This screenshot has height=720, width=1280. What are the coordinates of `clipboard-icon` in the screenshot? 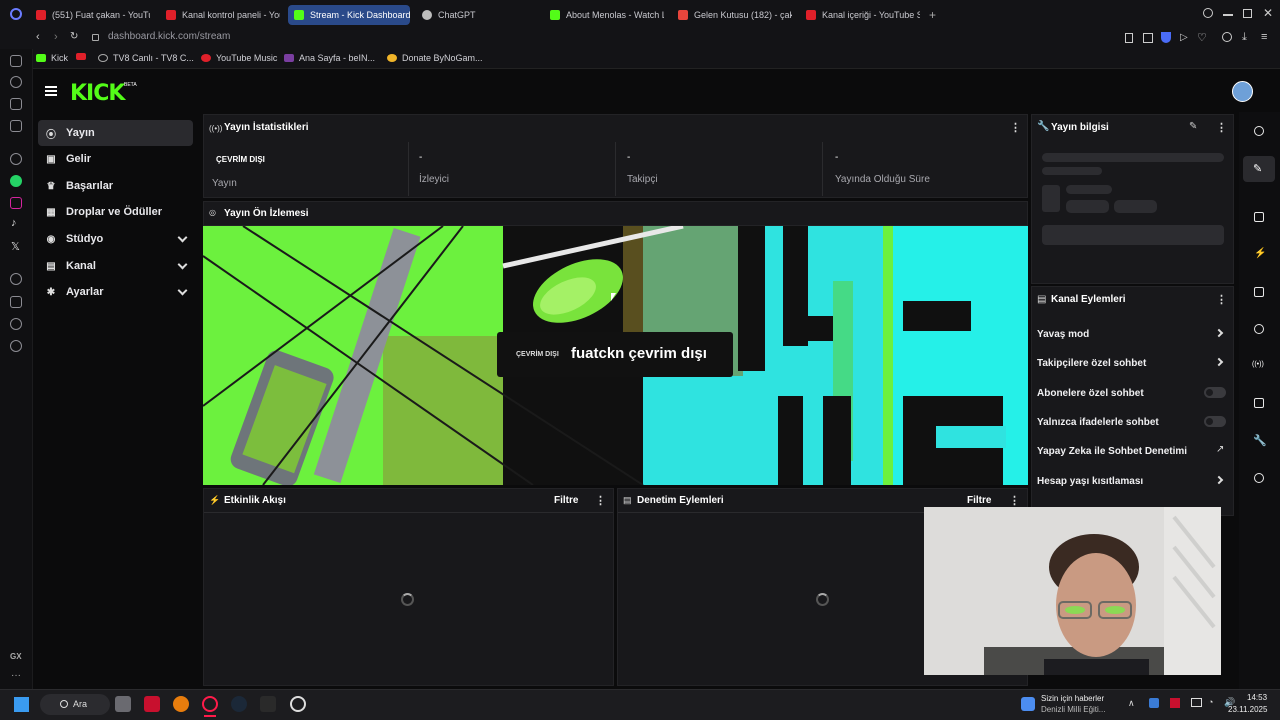 It's located at (1259, 292).